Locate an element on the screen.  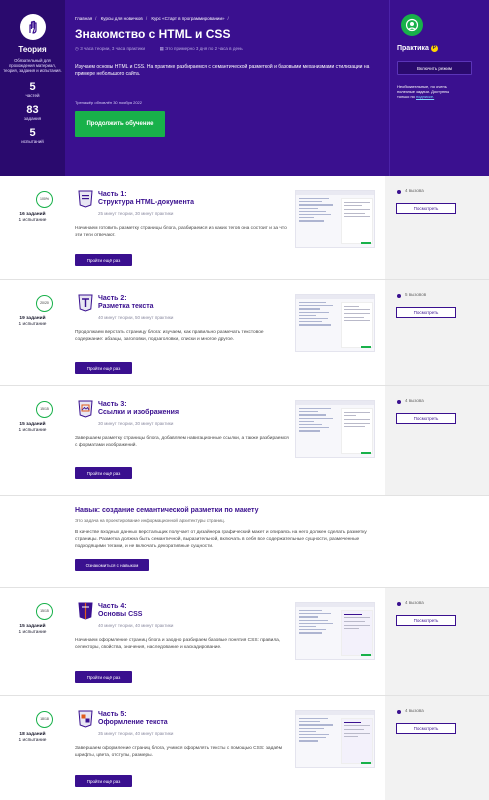
breadcrumb-beginner-courses: Курсы для новичков is located at coordinates (122, 18).